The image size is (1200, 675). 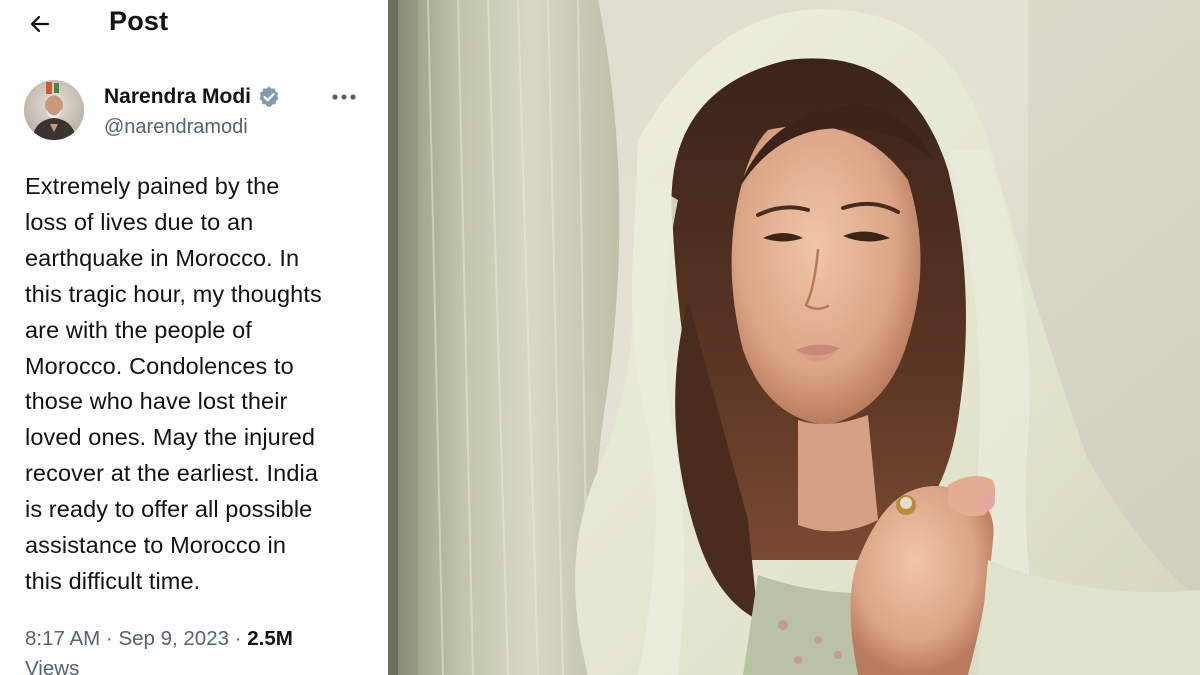 What do you see at coordinates (139, 221) in the screenshot?
I see `post-text-line: loss of lives due to an` at bounding box center [139, 221].